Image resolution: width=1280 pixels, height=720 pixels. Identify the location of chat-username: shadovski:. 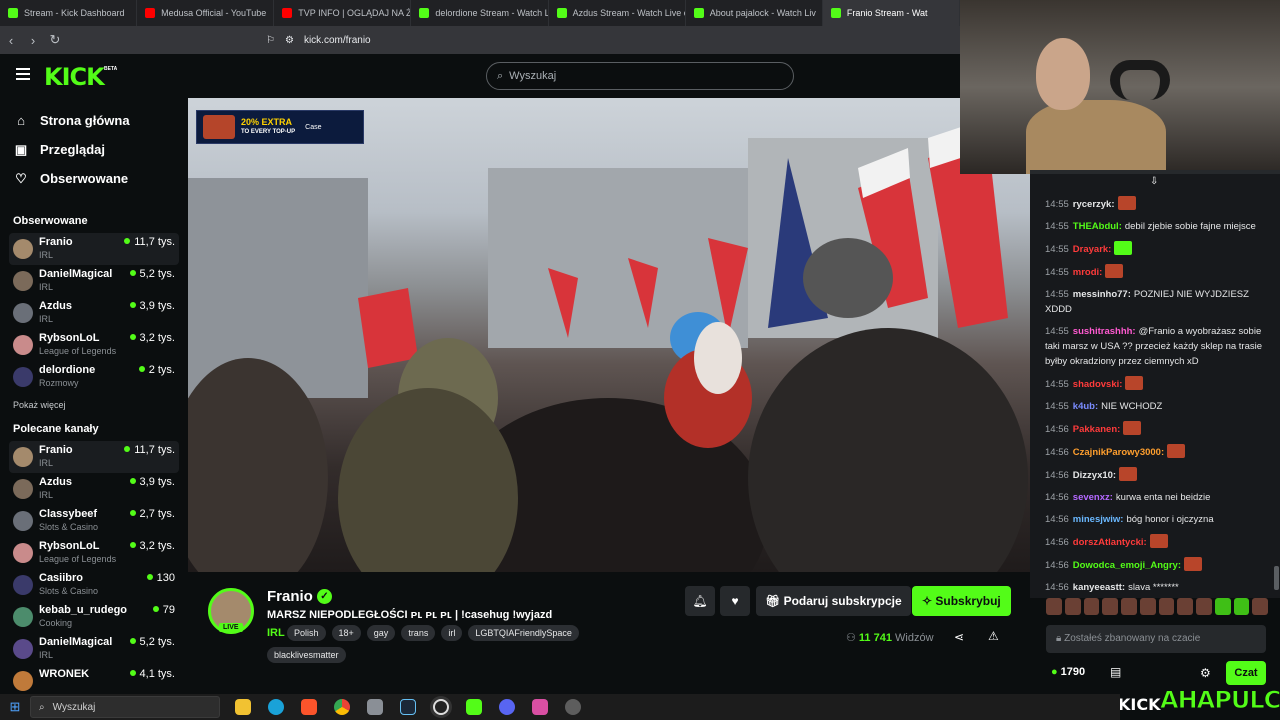
(1098, 384).